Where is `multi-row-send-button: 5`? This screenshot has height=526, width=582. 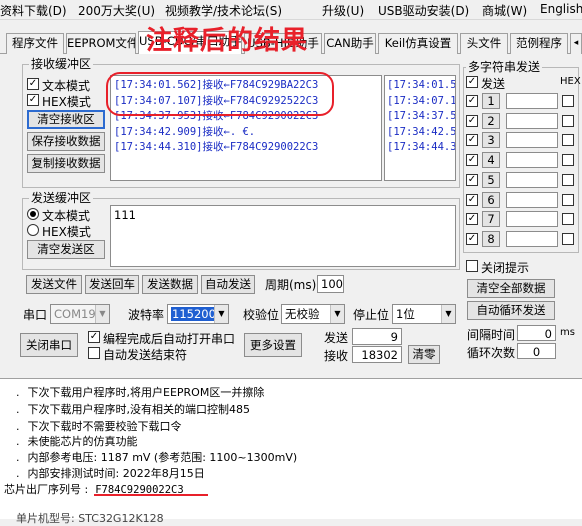 multi-row-send-button: 5 is located at coordinates (491, 179).